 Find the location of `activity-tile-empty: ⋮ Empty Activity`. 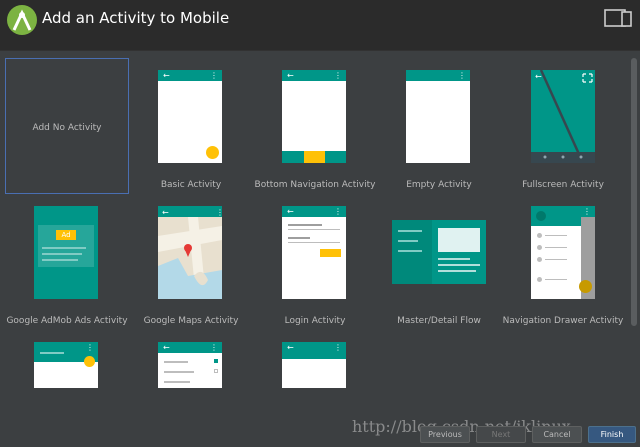

activity-tile-empty: ⋮ Empty Activity is located at coordinates (439, 126).